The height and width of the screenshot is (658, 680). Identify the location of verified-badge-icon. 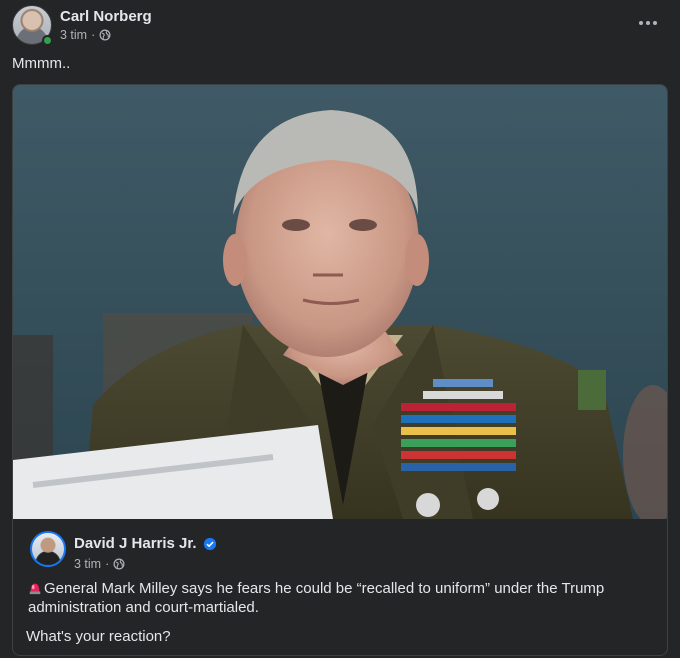
(209, 543).